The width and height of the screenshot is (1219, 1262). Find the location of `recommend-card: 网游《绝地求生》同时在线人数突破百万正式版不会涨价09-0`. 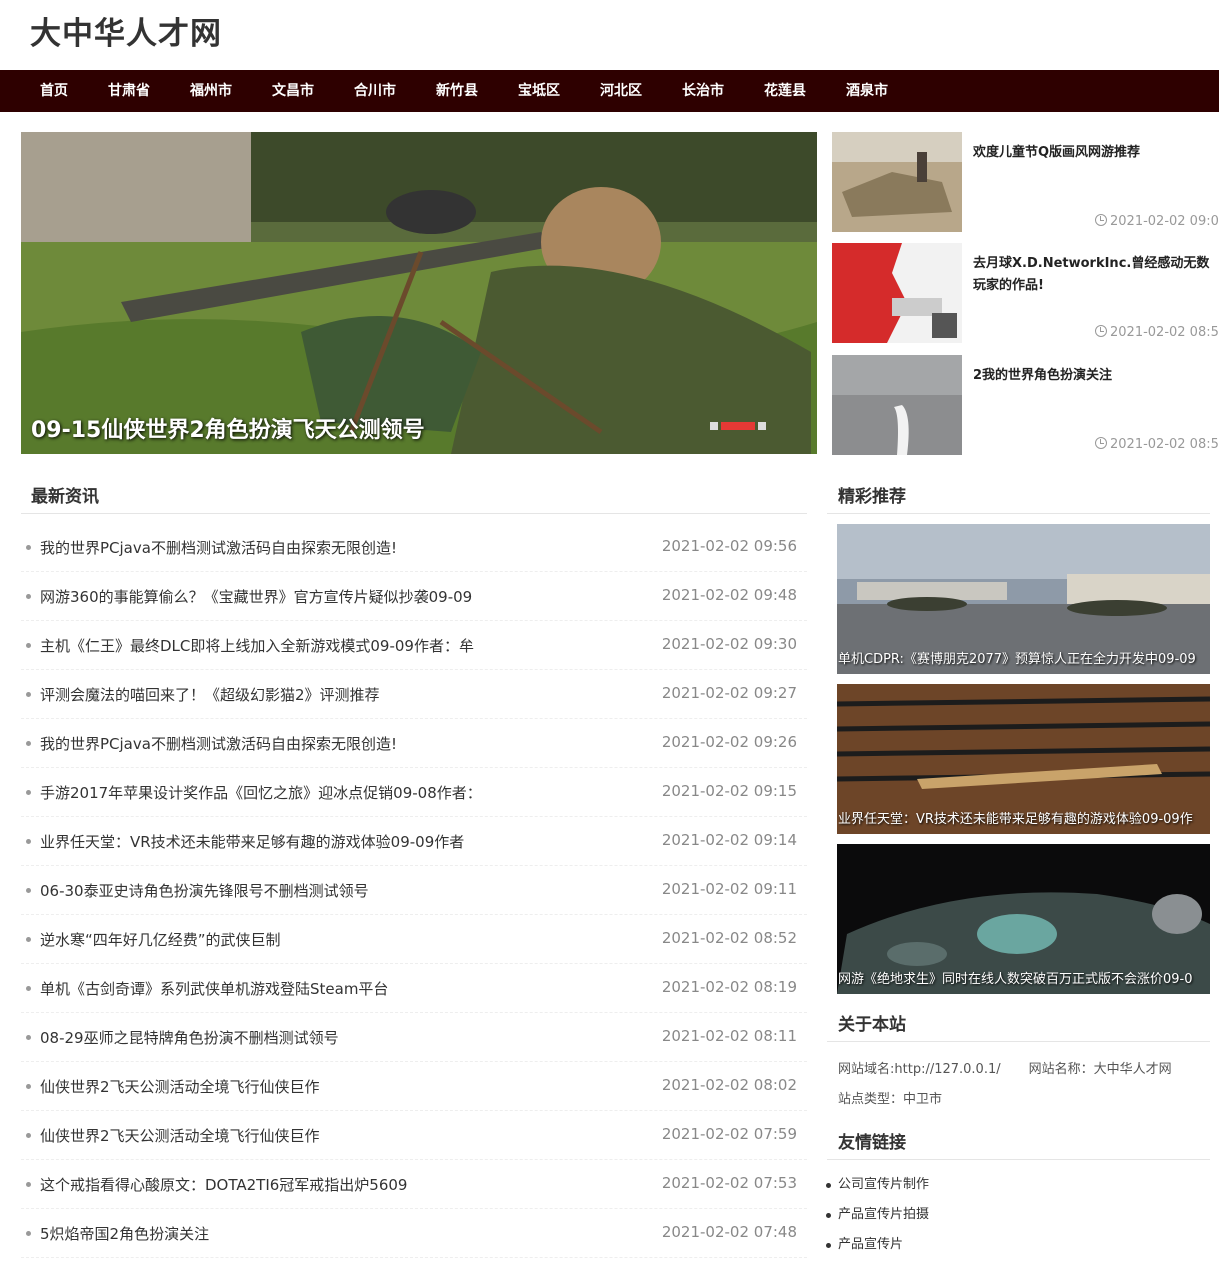

recommend-card: 网游《绝地求生》同时在线人数突破百万正式版不会涨价09-0 is located at coordinates (1023, 919).